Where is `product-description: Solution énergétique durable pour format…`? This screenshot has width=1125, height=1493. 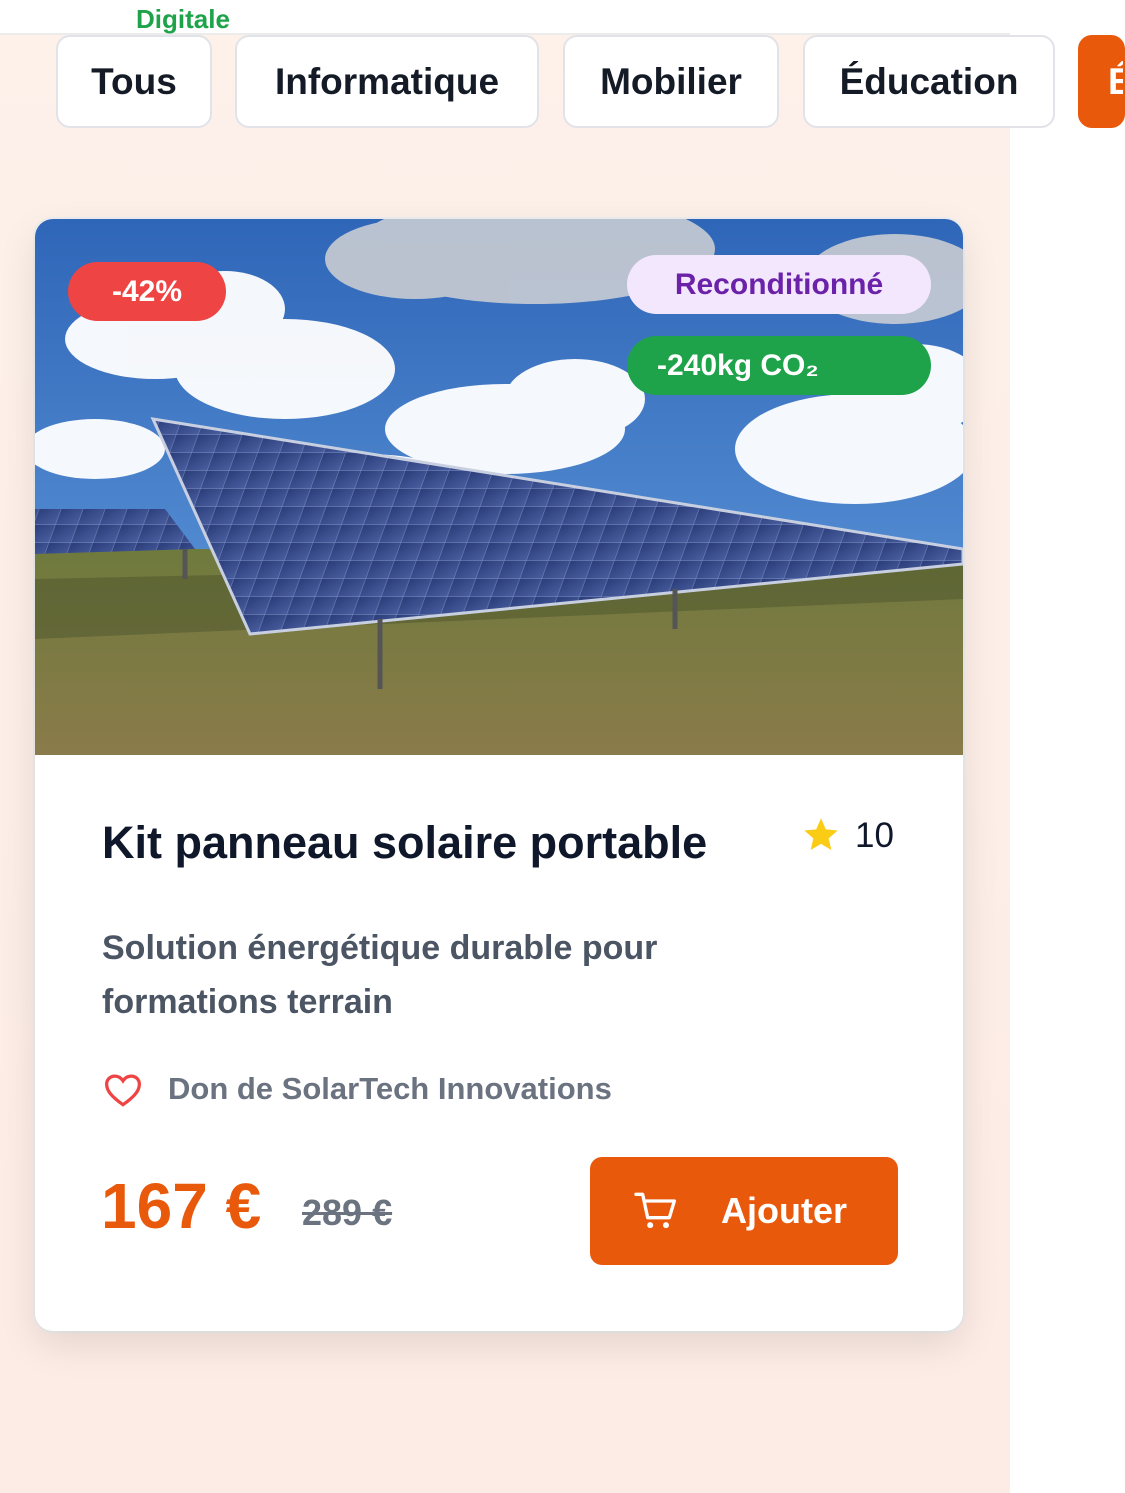
product-description: Solution énergétique durable pour format… is located at coordinates (380, 975).